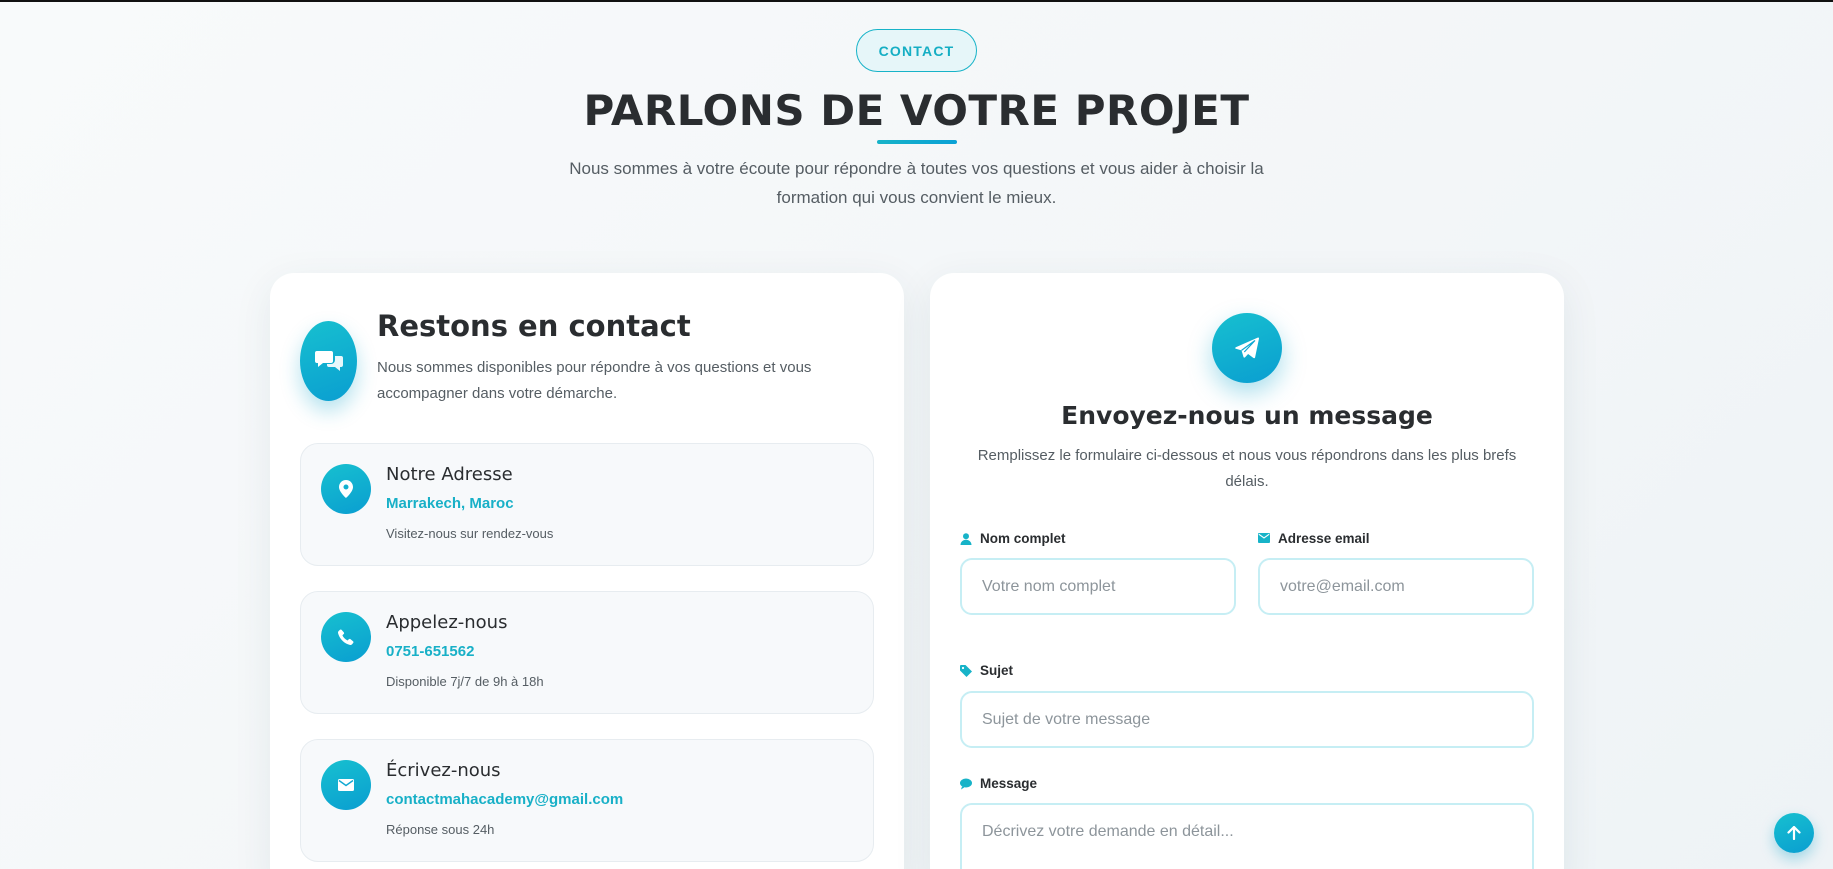  Describe the element at coordinates (1247, 719) in the screenshot. I see `subject-input` at that location.